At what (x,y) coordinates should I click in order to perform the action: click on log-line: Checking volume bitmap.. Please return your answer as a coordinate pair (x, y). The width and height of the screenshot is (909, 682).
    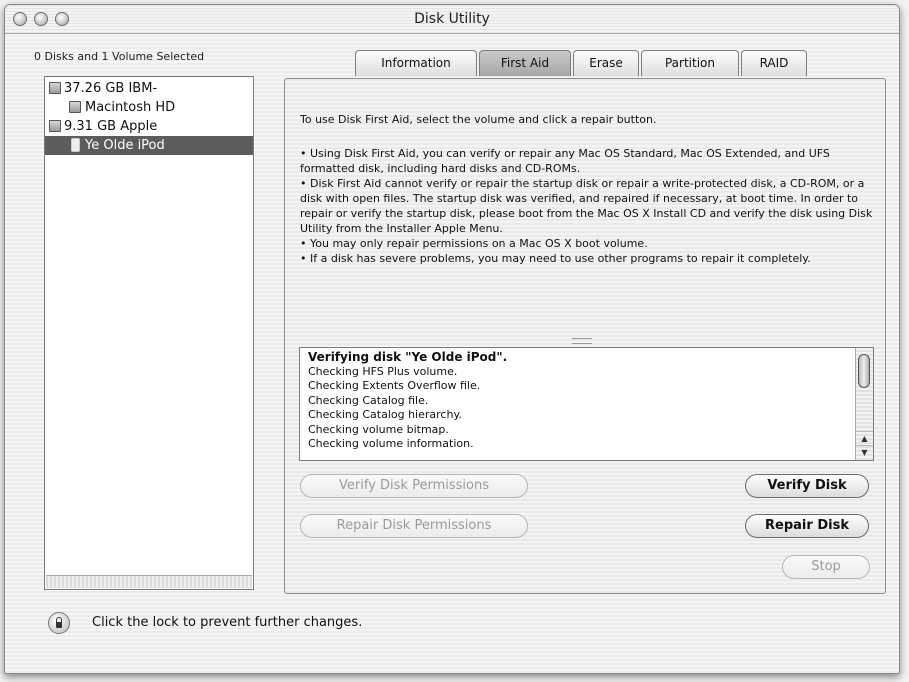
    Looking at the image, I should click on (378, 429).